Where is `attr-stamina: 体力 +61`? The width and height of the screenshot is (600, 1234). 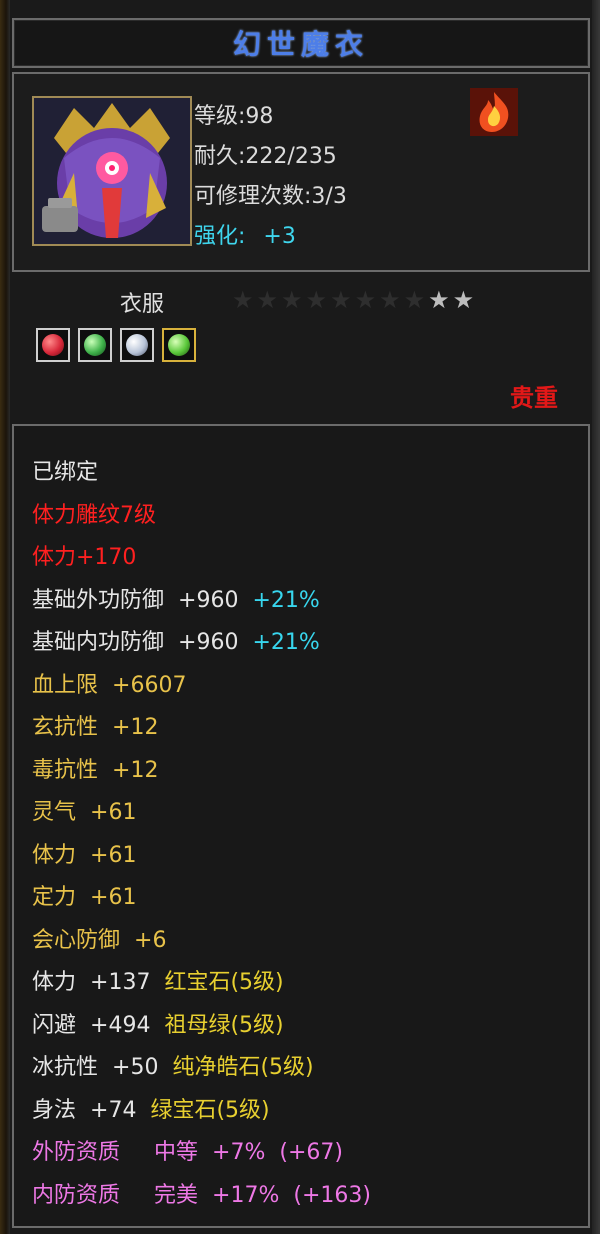
attr-stamina: 体力 +61 is located at coordinates (84, 855).